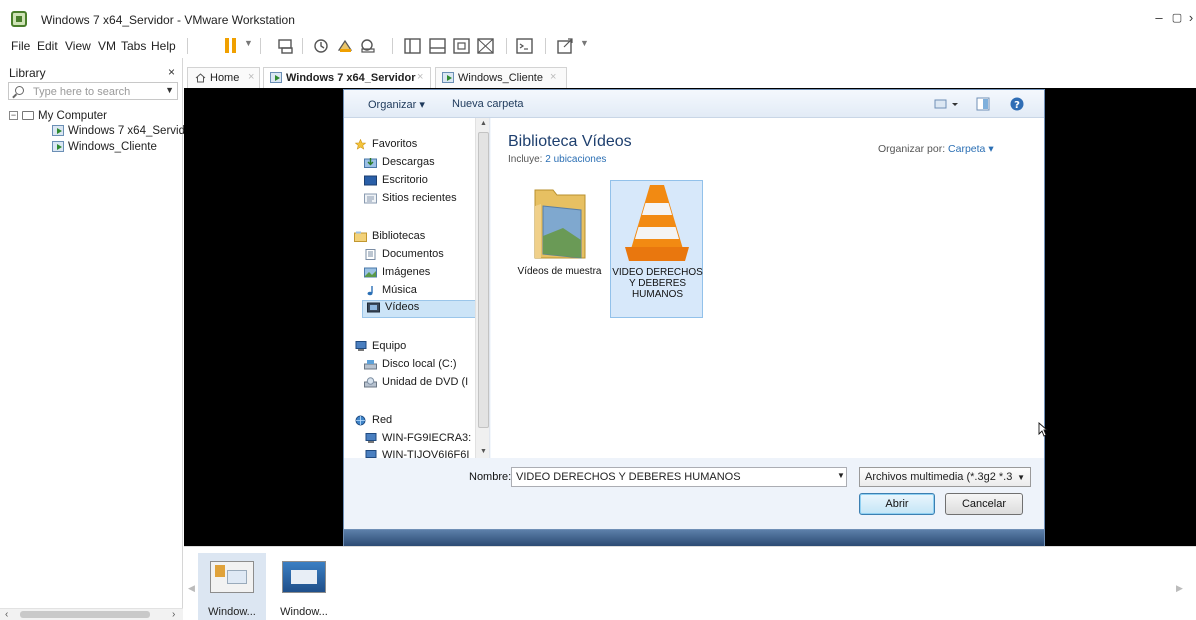 This screenshot has width=1196, height=620. I want to click on file-item-selected: VIDEO DERECHOS Y DEBERES HUMANOS, so click(656, 249).